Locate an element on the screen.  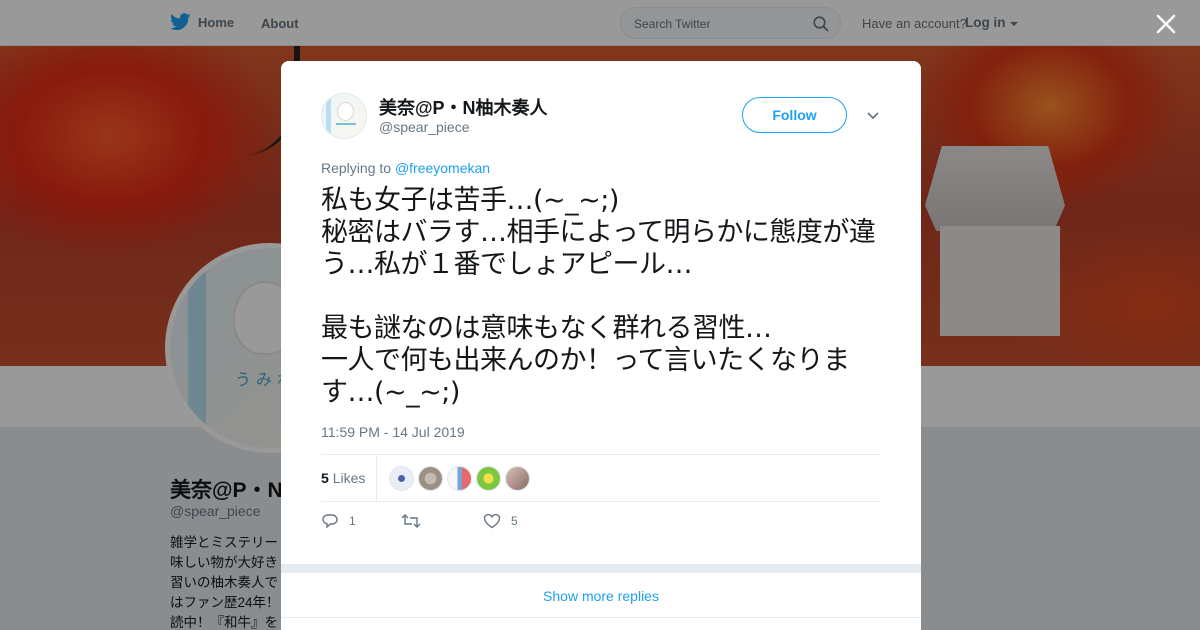
reply-button: 1 is located at coordinates (338, 521).